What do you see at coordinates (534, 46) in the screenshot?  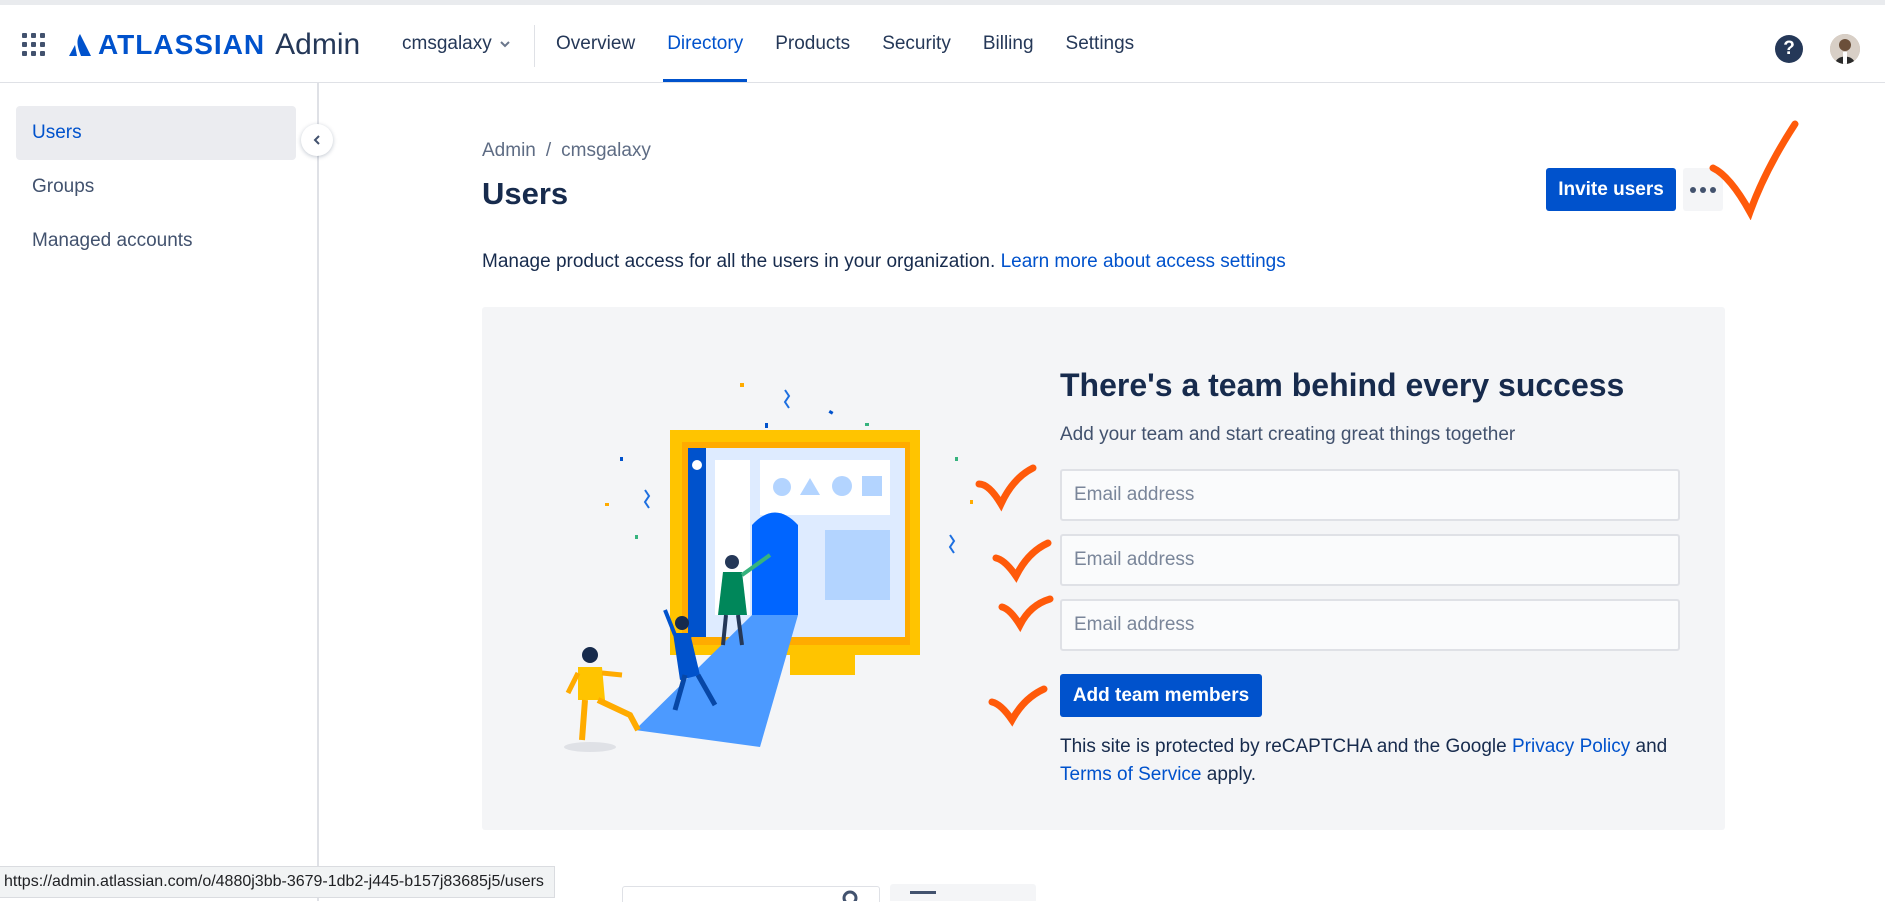 I see `header-divider` at bounding box center [534, 46].